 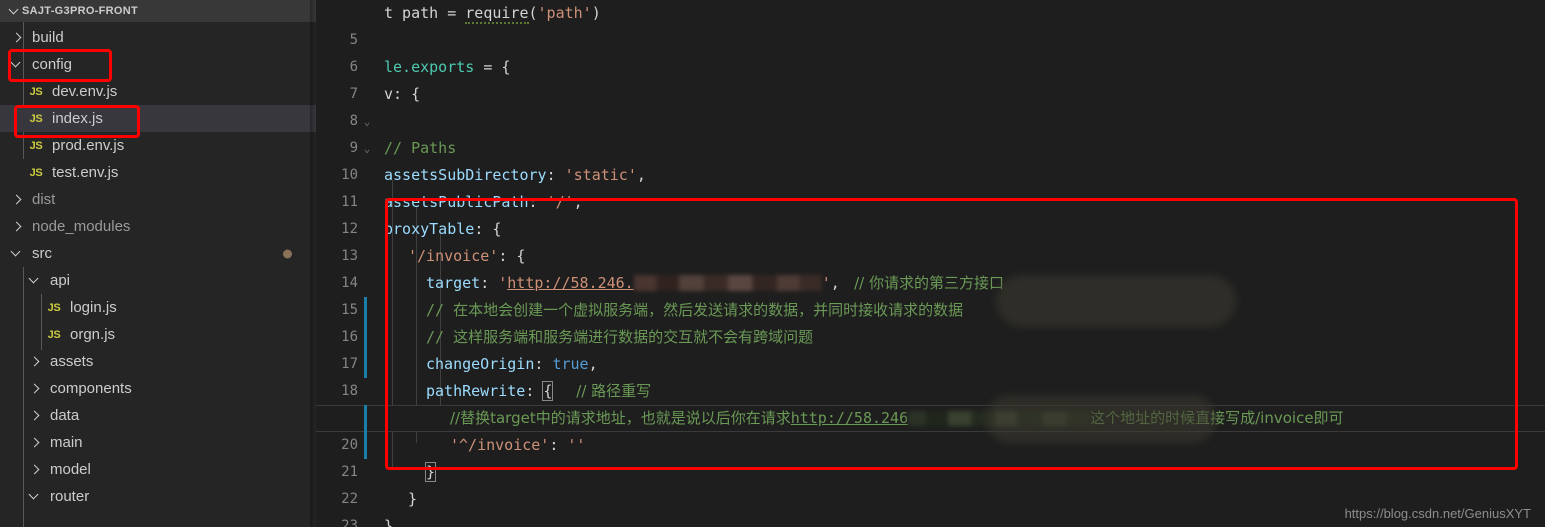 I want to click on tree-file-index-js: JS index.js, so click(x=158, y=118).